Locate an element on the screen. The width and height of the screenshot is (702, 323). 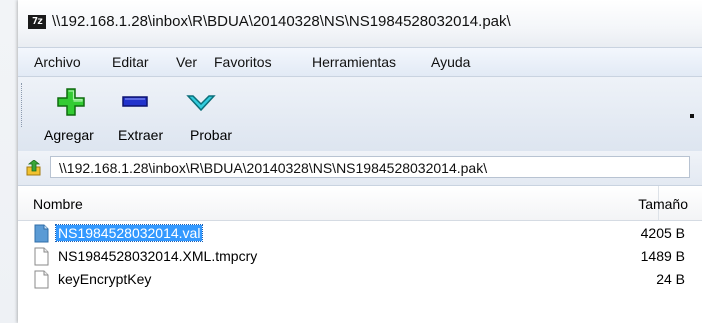
menu-editar: Editar is located at coordinates (130, 62).